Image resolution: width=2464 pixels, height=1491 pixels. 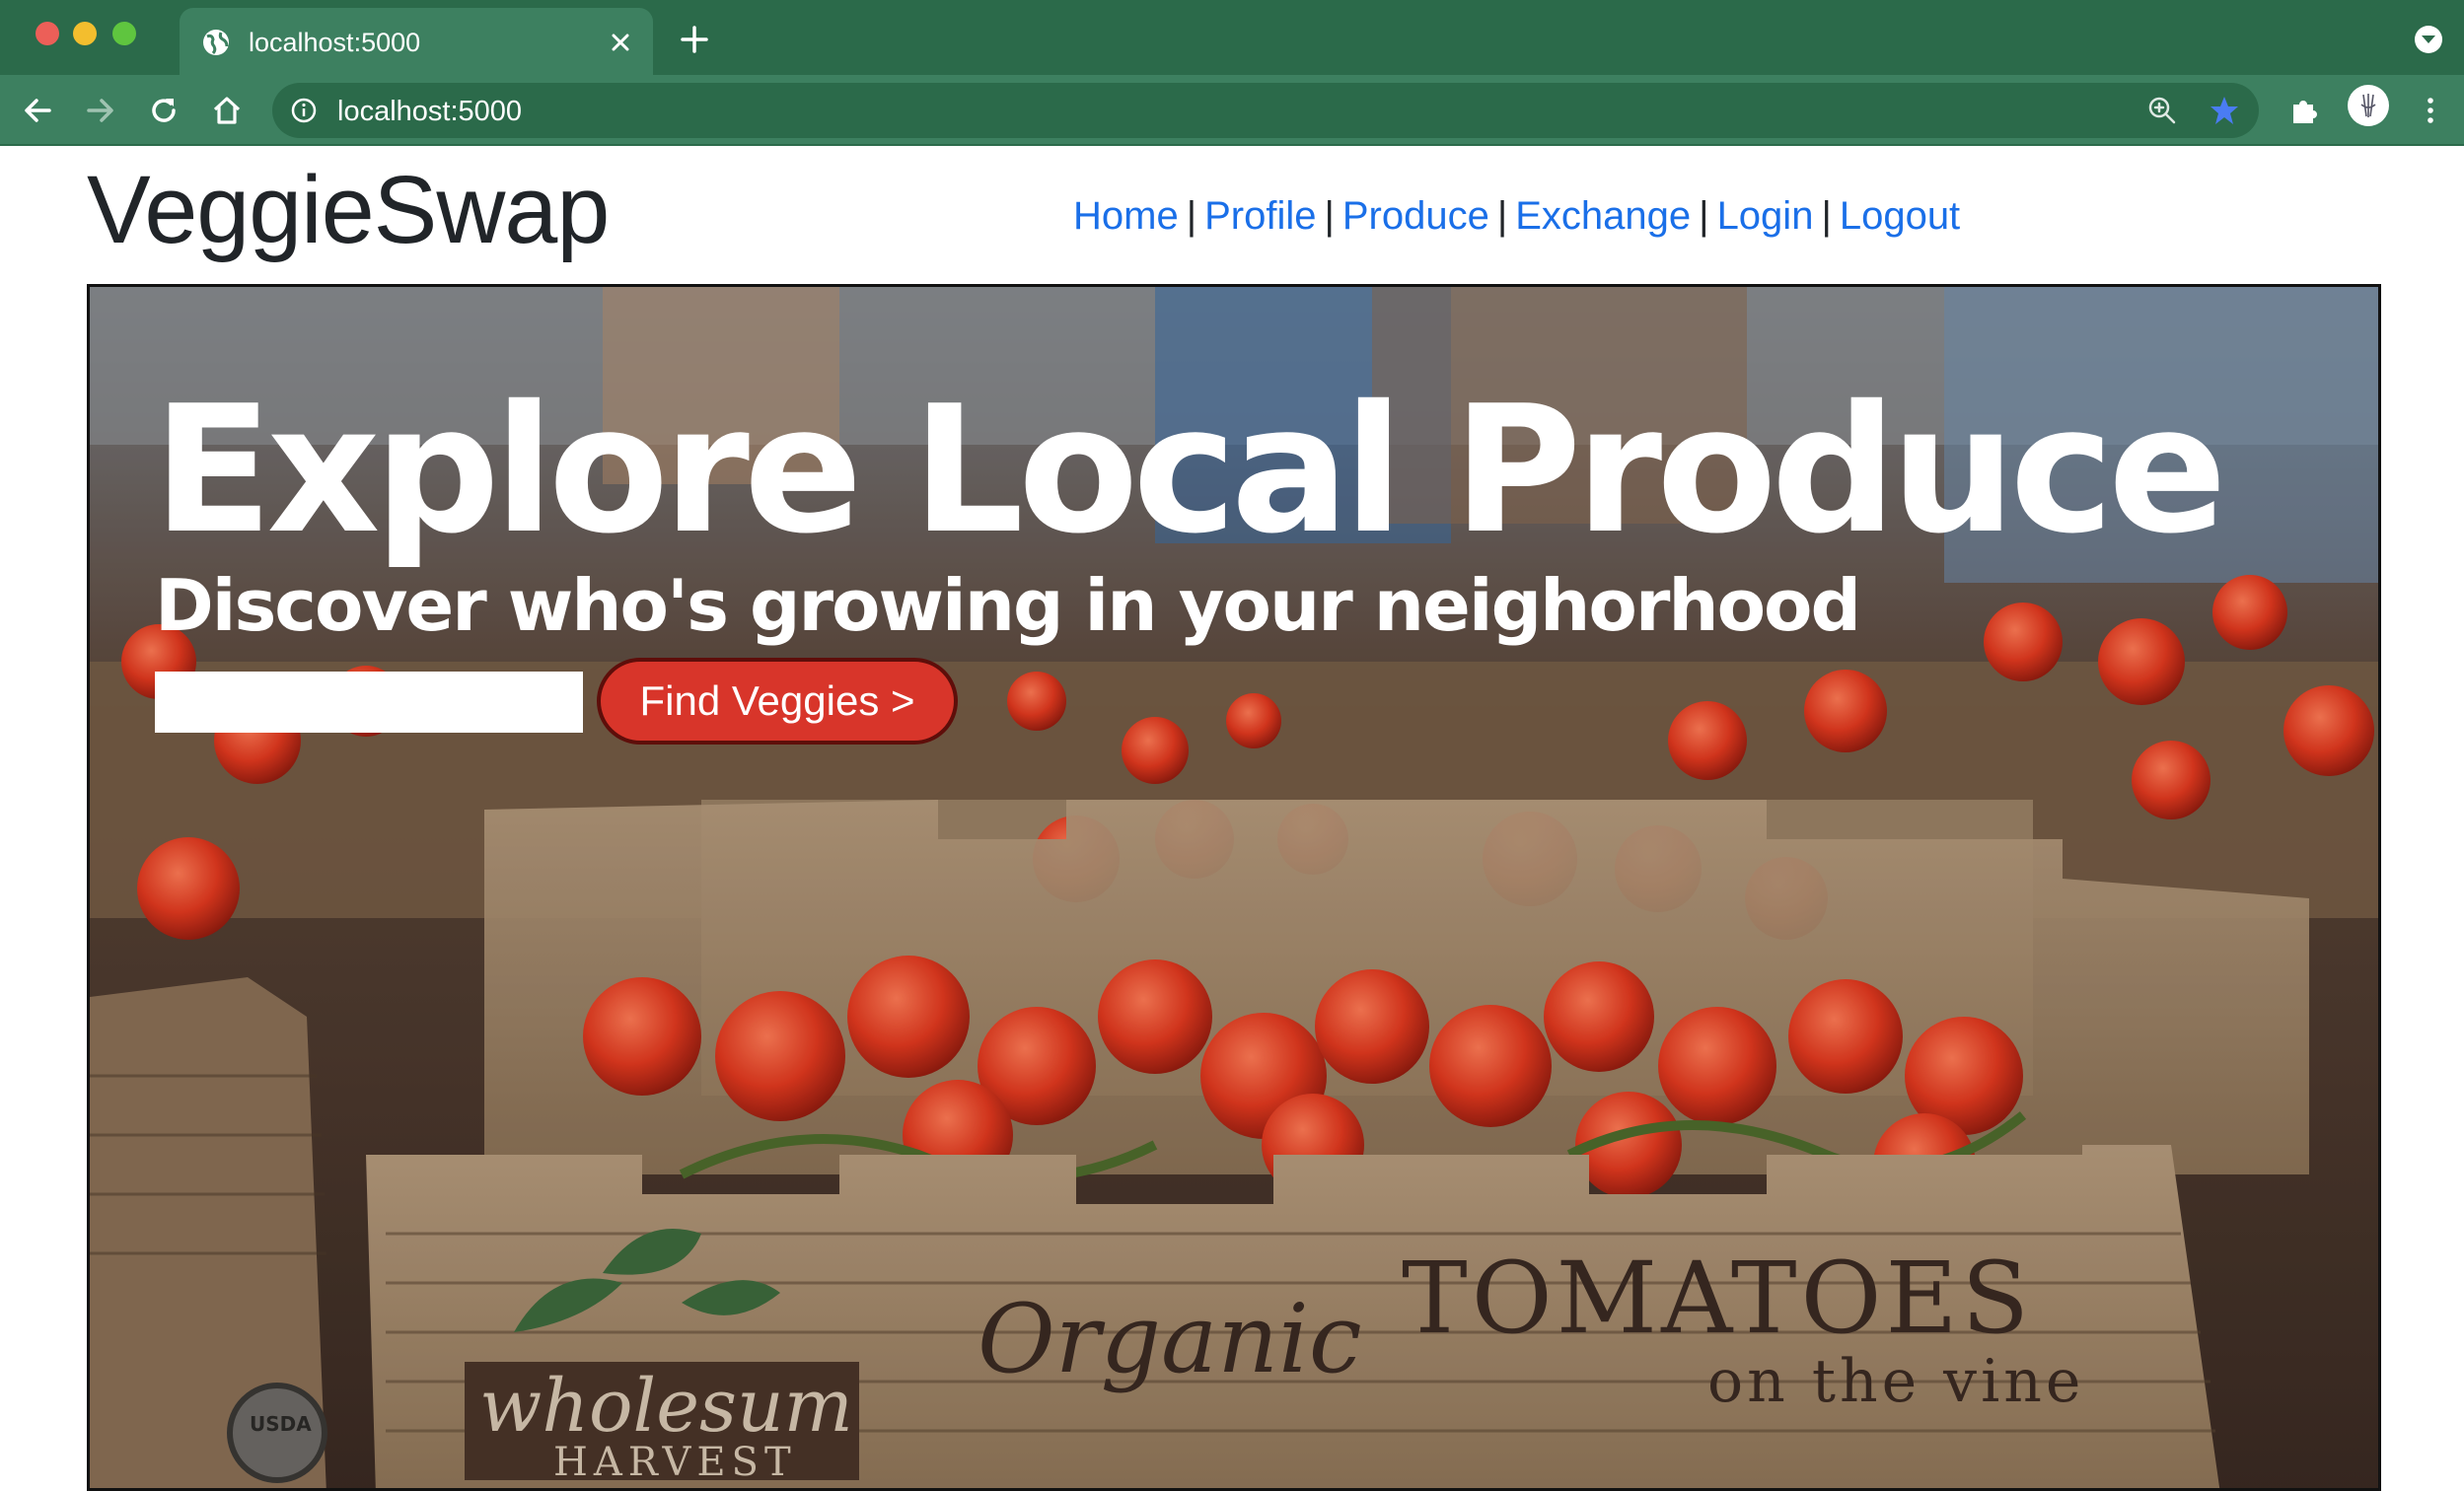 I want to click on nav-link-produce: Produce, so click(x=1415, y=216).